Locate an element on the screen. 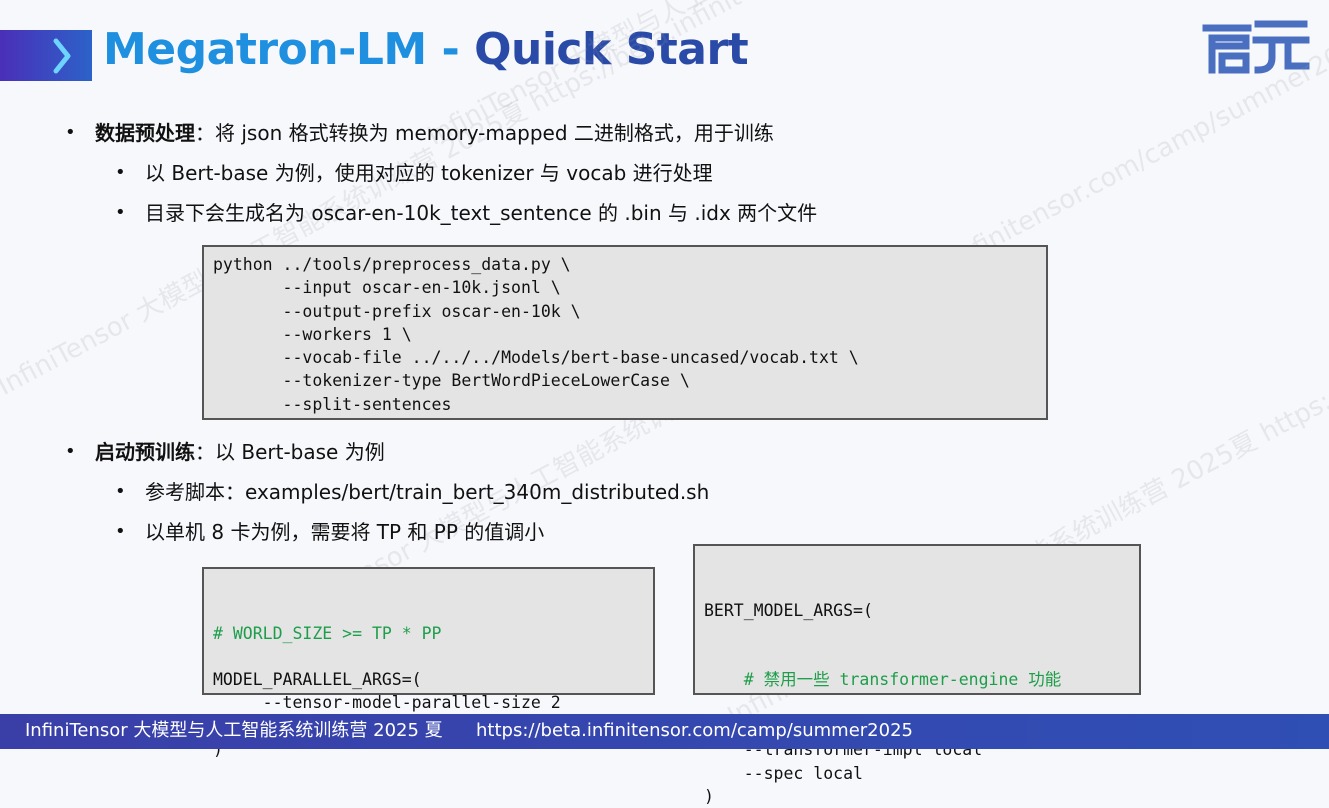 Image resolution: width=1329 pixels, height=808 pixels. slide-title: Megatron-LM - Quick Start is located at coordinates (426, 49).